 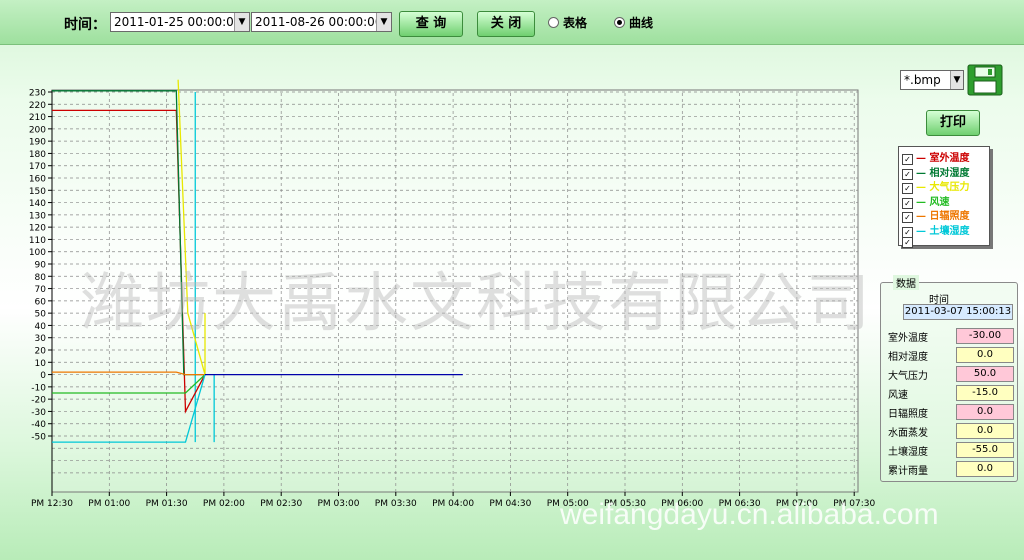 What do you see at coordinates (37, 130) in the screenshot?
I see `y-tick-label: 200` at bounding box center [37, 130].